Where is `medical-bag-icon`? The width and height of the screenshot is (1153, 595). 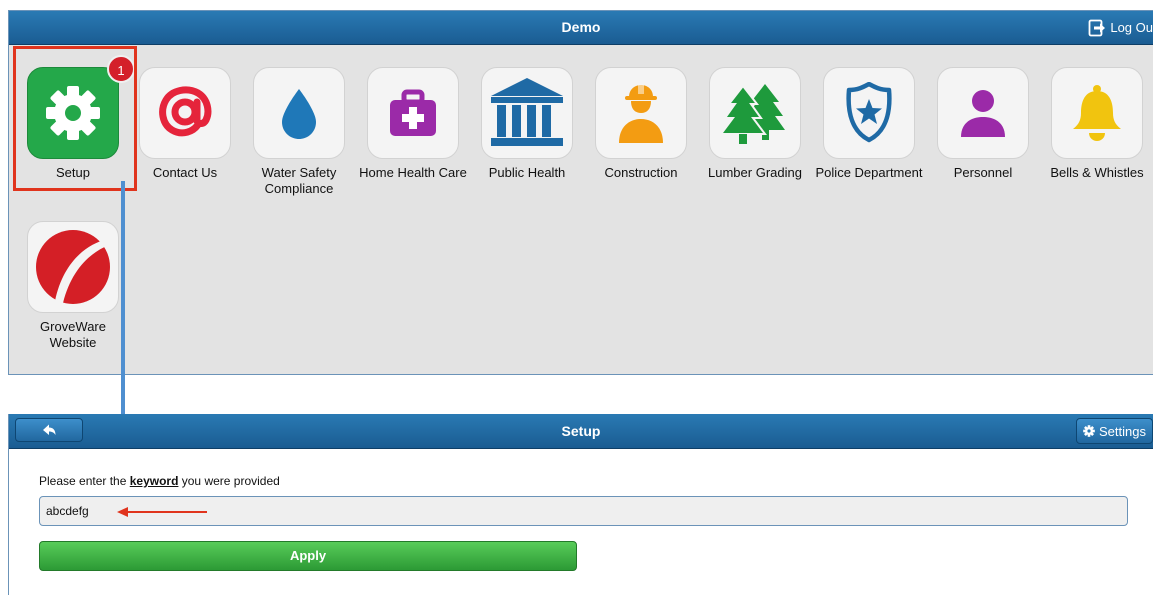
medical-bag-icon is located at coordinates (413, 112).